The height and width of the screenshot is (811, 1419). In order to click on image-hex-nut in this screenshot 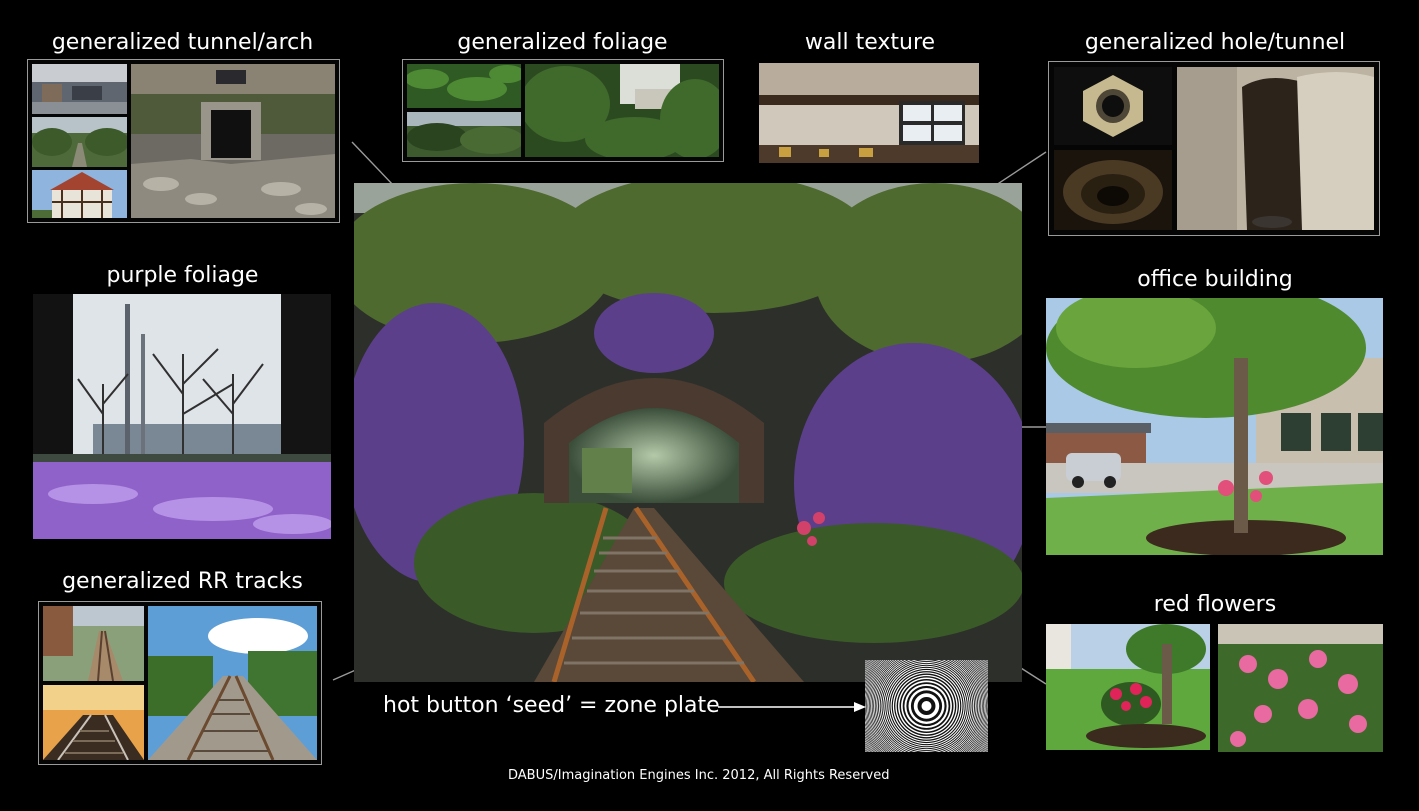, I will do `click(1113, 106)`.